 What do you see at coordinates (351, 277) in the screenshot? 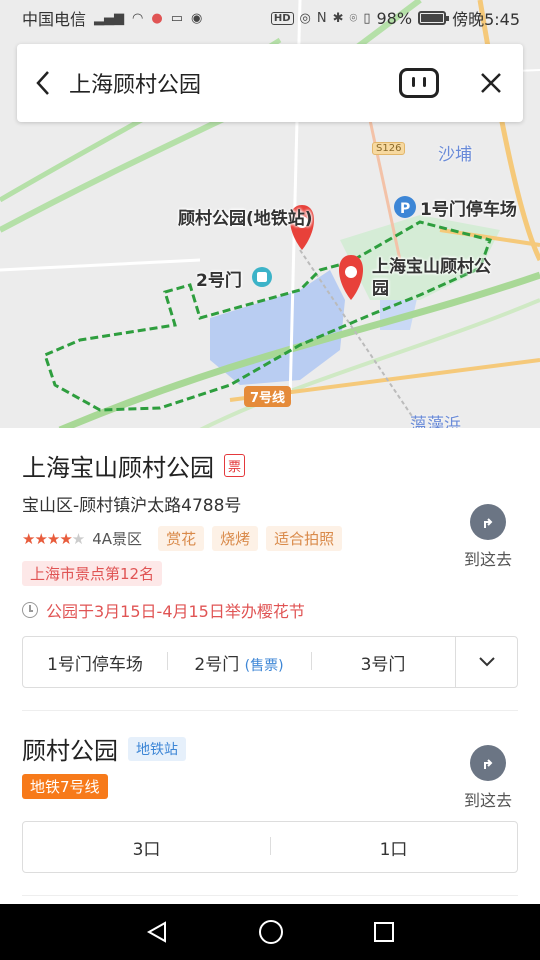
I see `park-pin` at bounding box center [351, 277].